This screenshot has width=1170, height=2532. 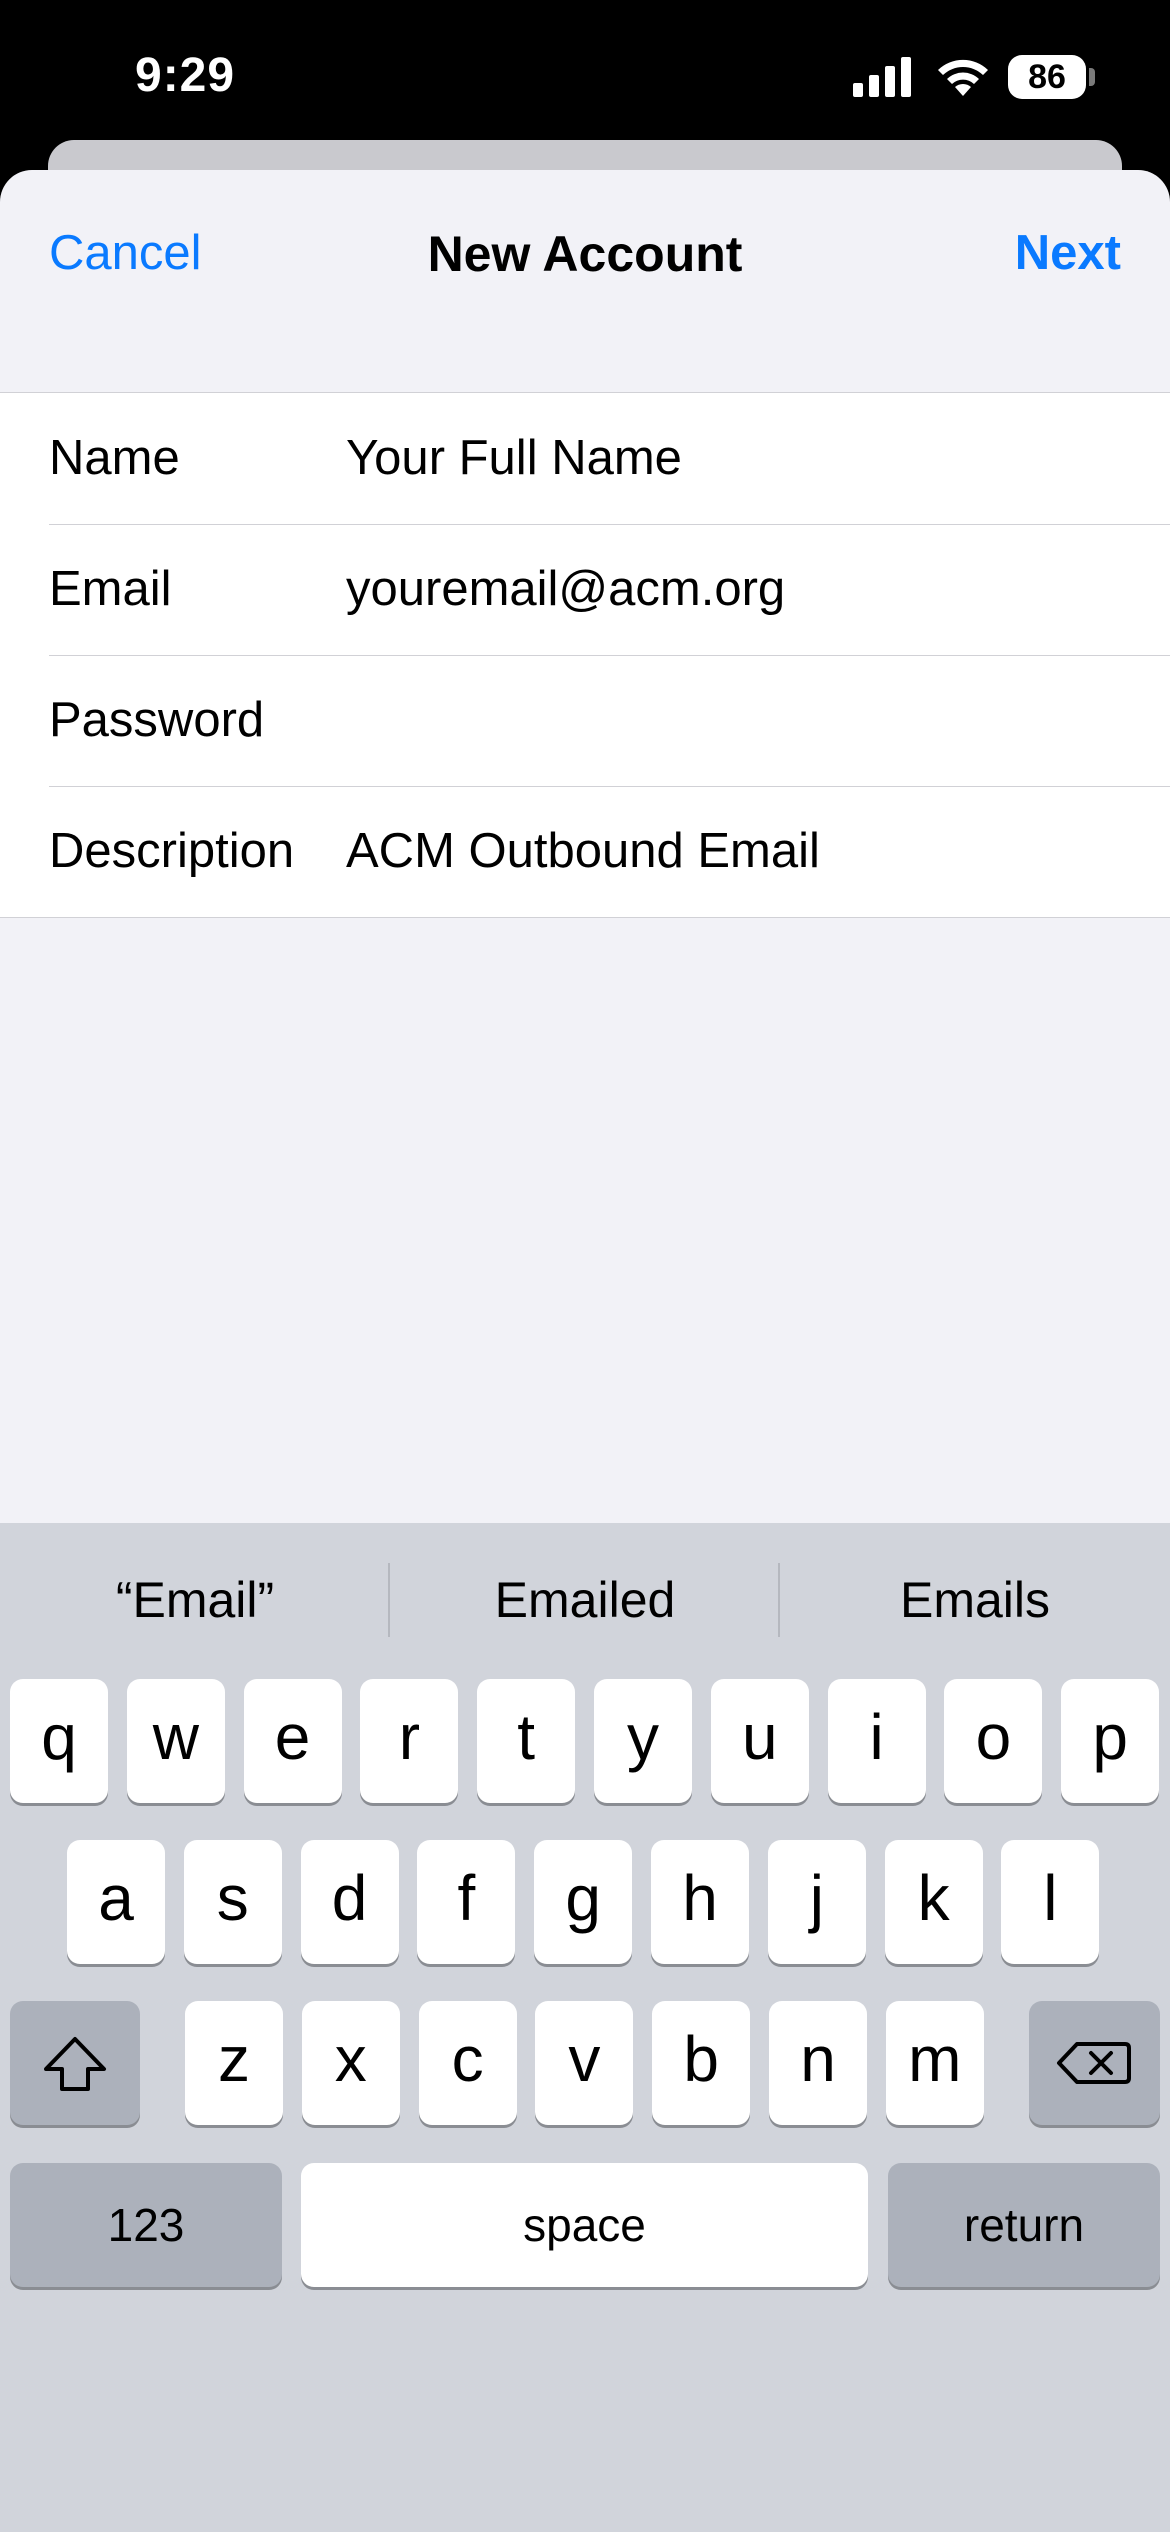 I want to click on page-title: New Account, so click(x=585, y=254).